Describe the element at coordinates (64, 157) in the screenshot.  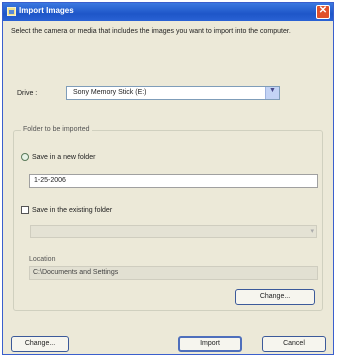
I see `new-folder-label: Save in a new folder` at that location.